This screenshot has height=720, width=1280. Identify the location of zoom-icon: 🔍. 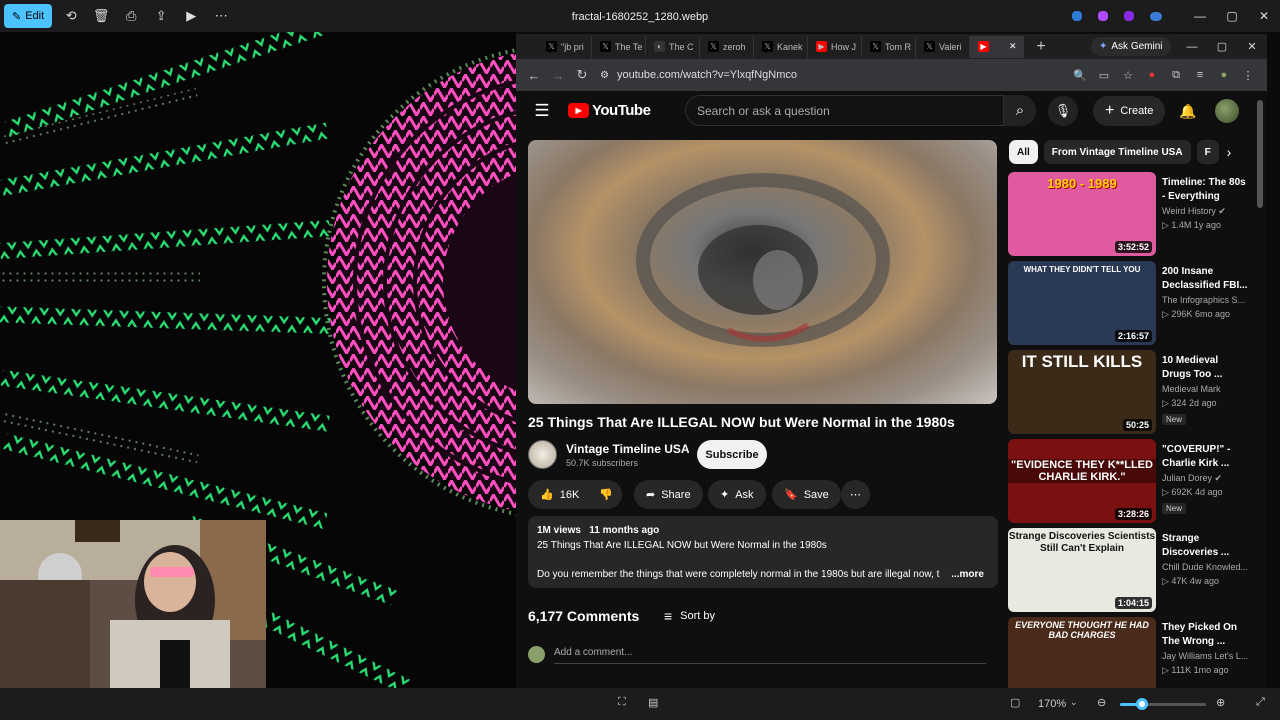
(1080, 75).